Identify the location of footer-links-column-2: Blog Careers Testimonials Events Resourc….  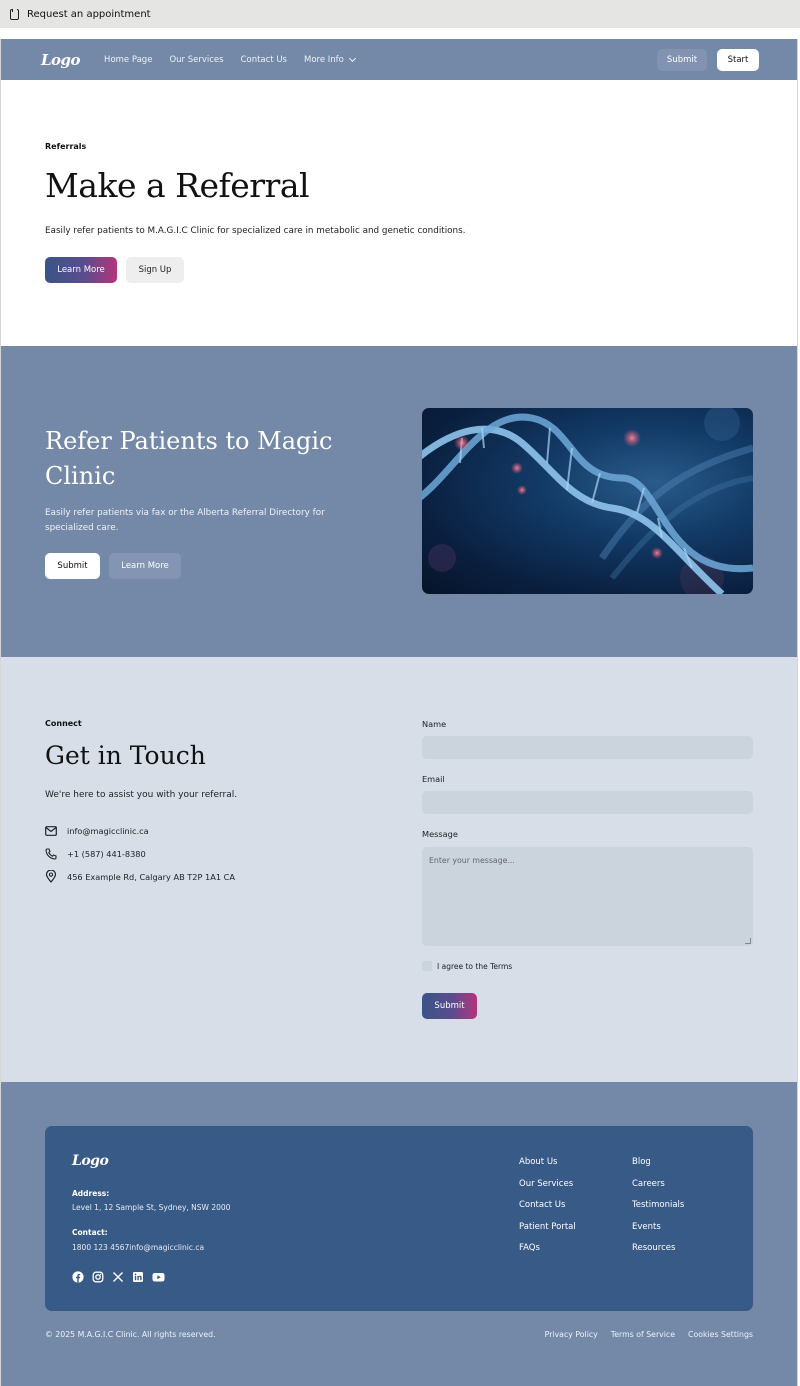
(658, 1205).